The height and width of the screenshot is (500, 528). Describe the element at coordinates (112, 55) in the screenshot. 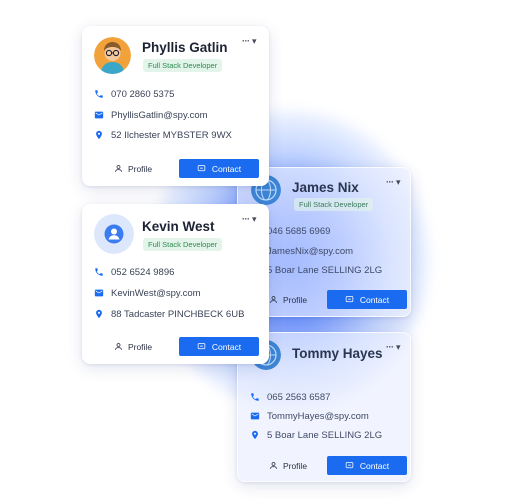

I see `photo-avatar` at that location.